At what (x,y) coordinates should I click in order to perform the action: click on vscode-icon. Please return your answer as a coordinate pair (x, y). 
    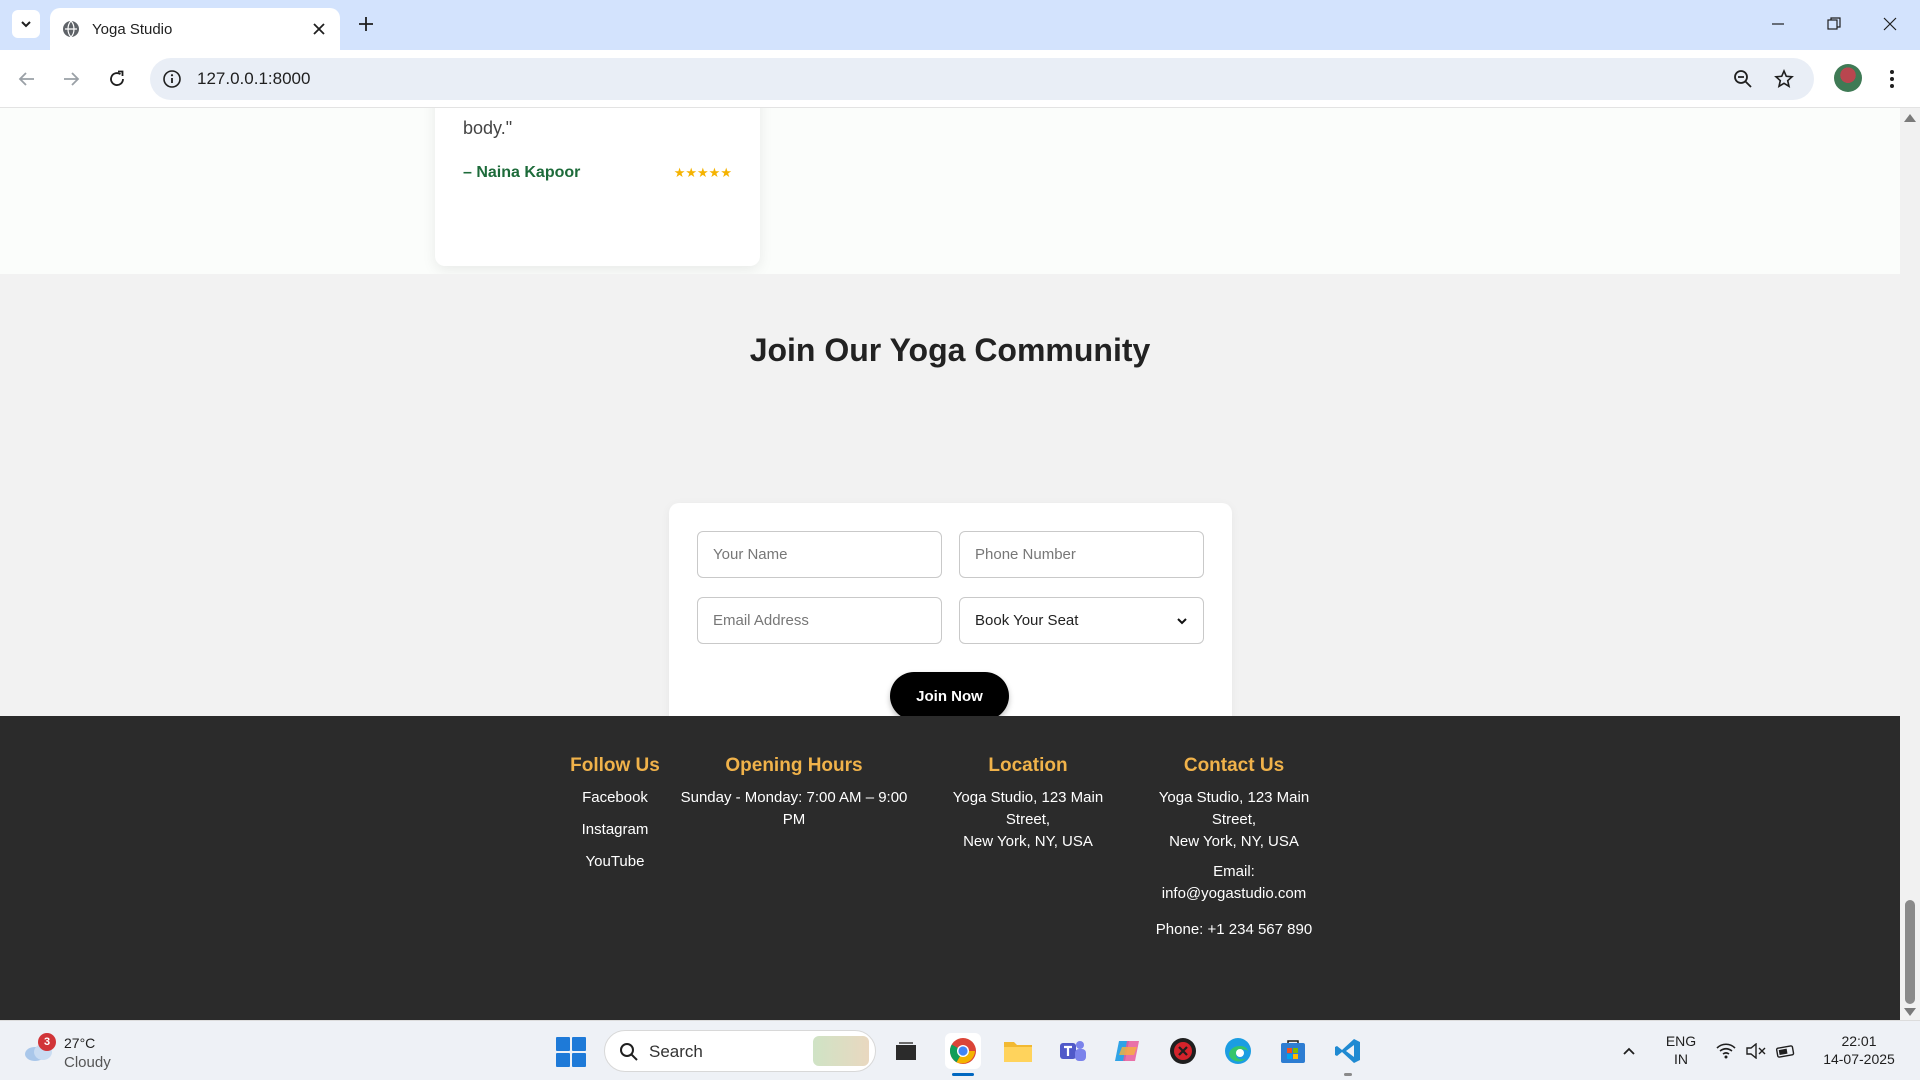
    Looking at the image, I should click on (1348, 1051).